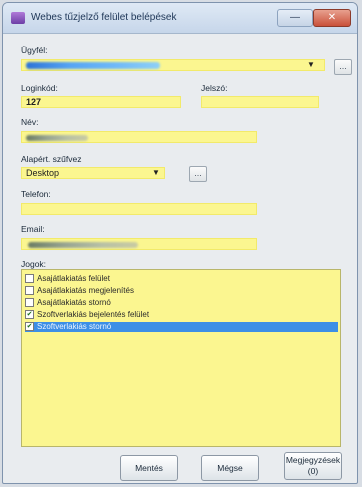 This screenshot has width=362, height=487. Describe the element at coordinates (30, 122) in the screenshot. I see `name-label: Név:` at that location.